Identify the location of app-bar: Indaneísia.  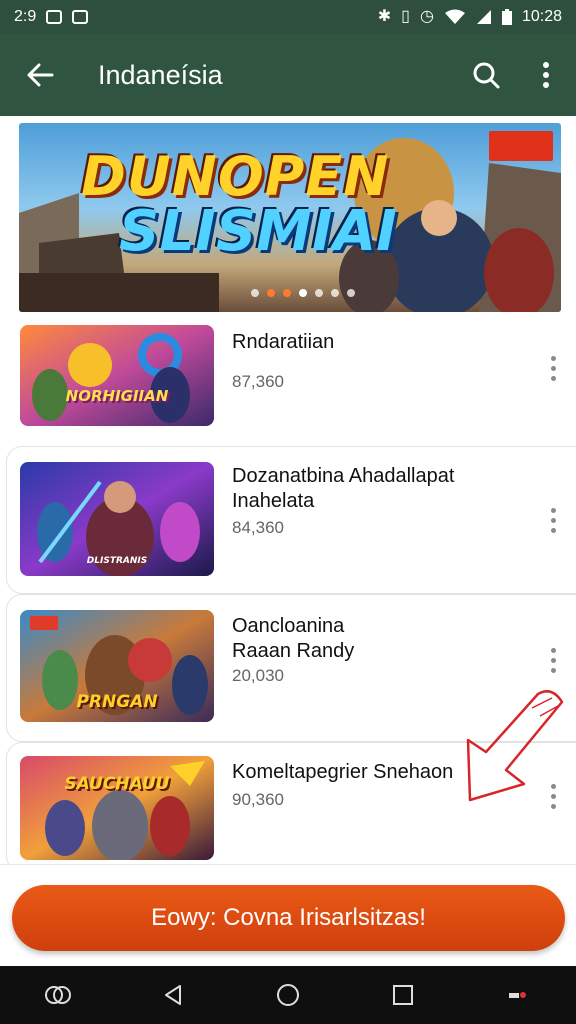
(288, 75).